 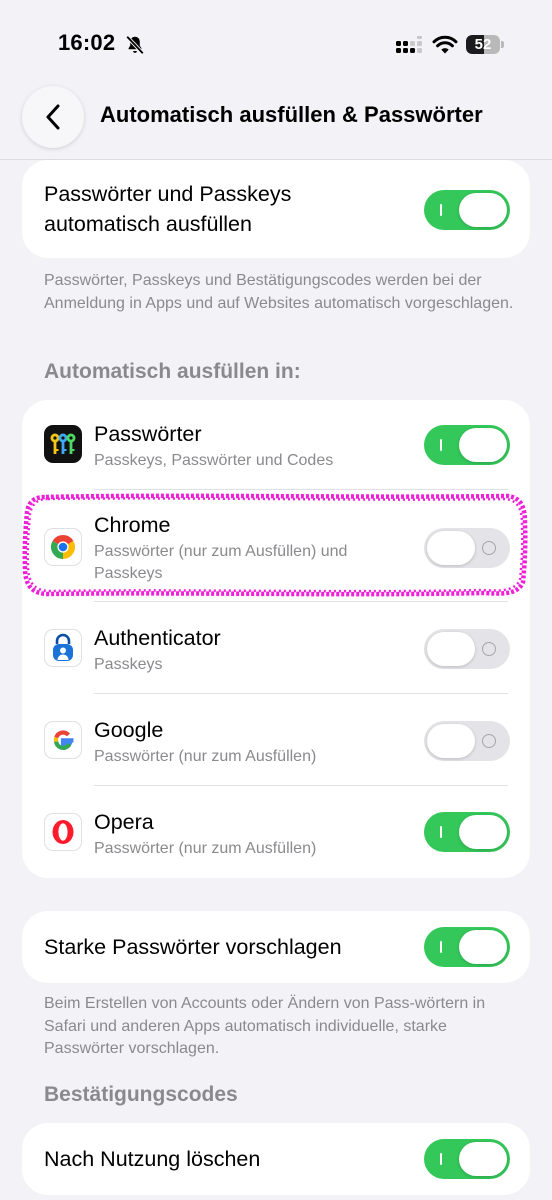 I want to click on wifi-icon, so click(x=445, y=44).